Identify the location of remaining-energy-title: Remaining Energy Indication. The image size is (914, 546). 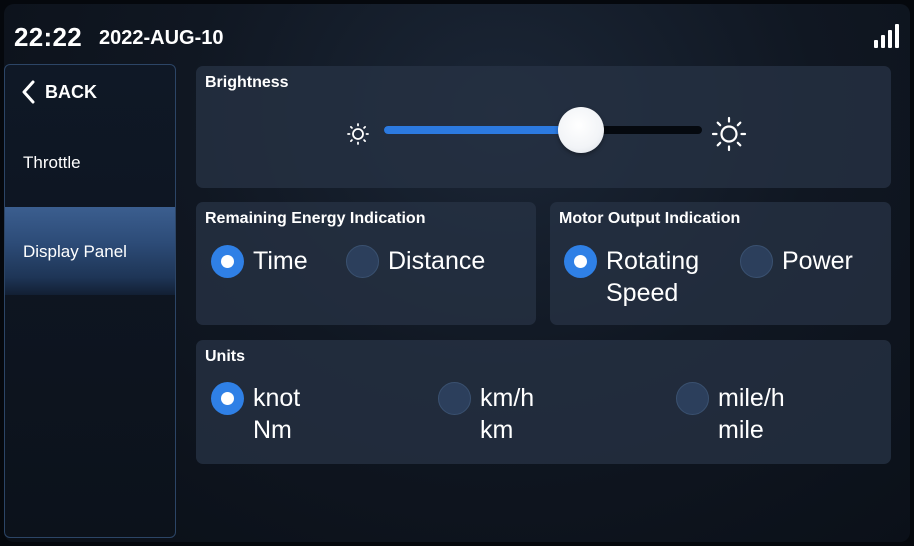
(315, 218).